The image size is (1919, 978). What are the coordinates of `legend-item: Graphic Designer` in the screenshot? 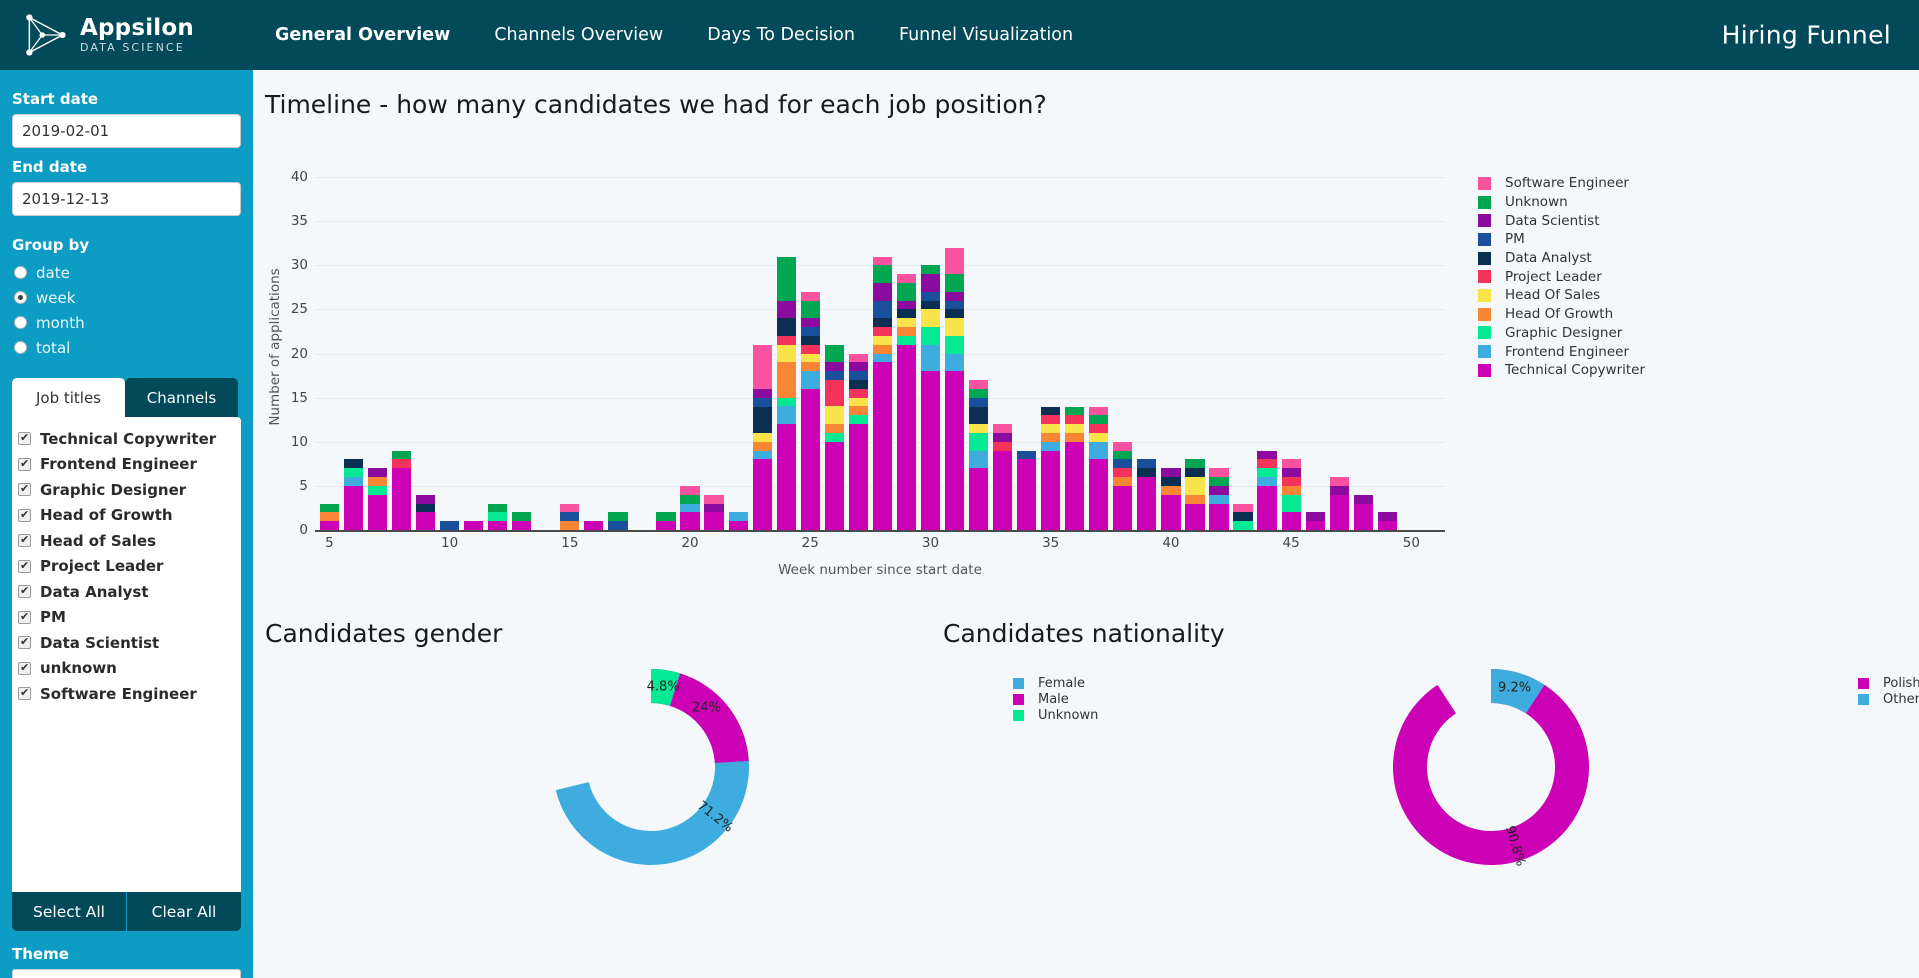 It's located at (1561, 333).